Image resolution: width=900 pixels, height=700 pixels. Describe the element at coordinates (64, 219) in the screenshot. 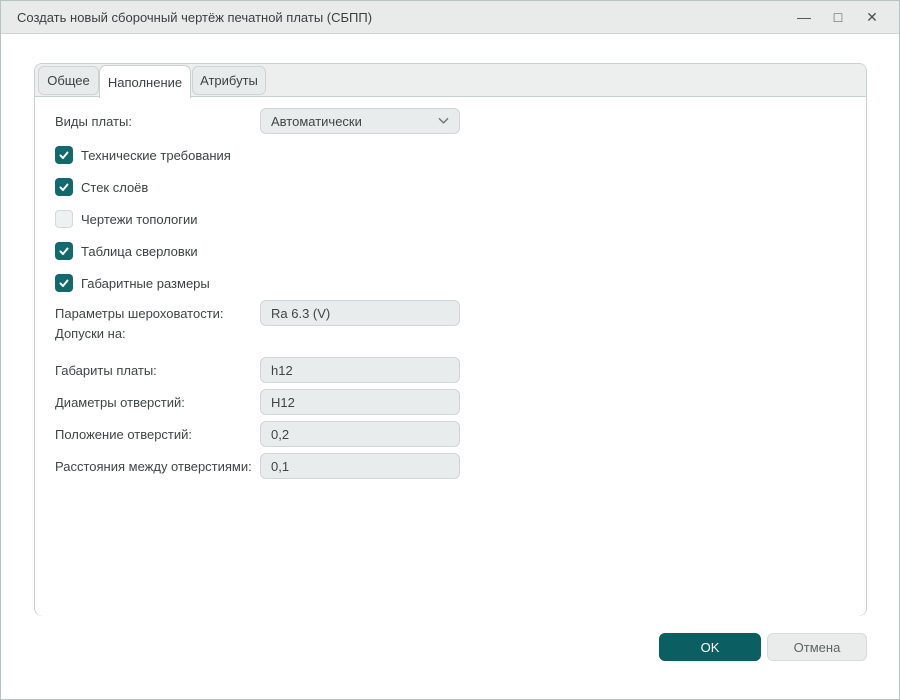

I see `checkbox-topology-drawings` at that location.